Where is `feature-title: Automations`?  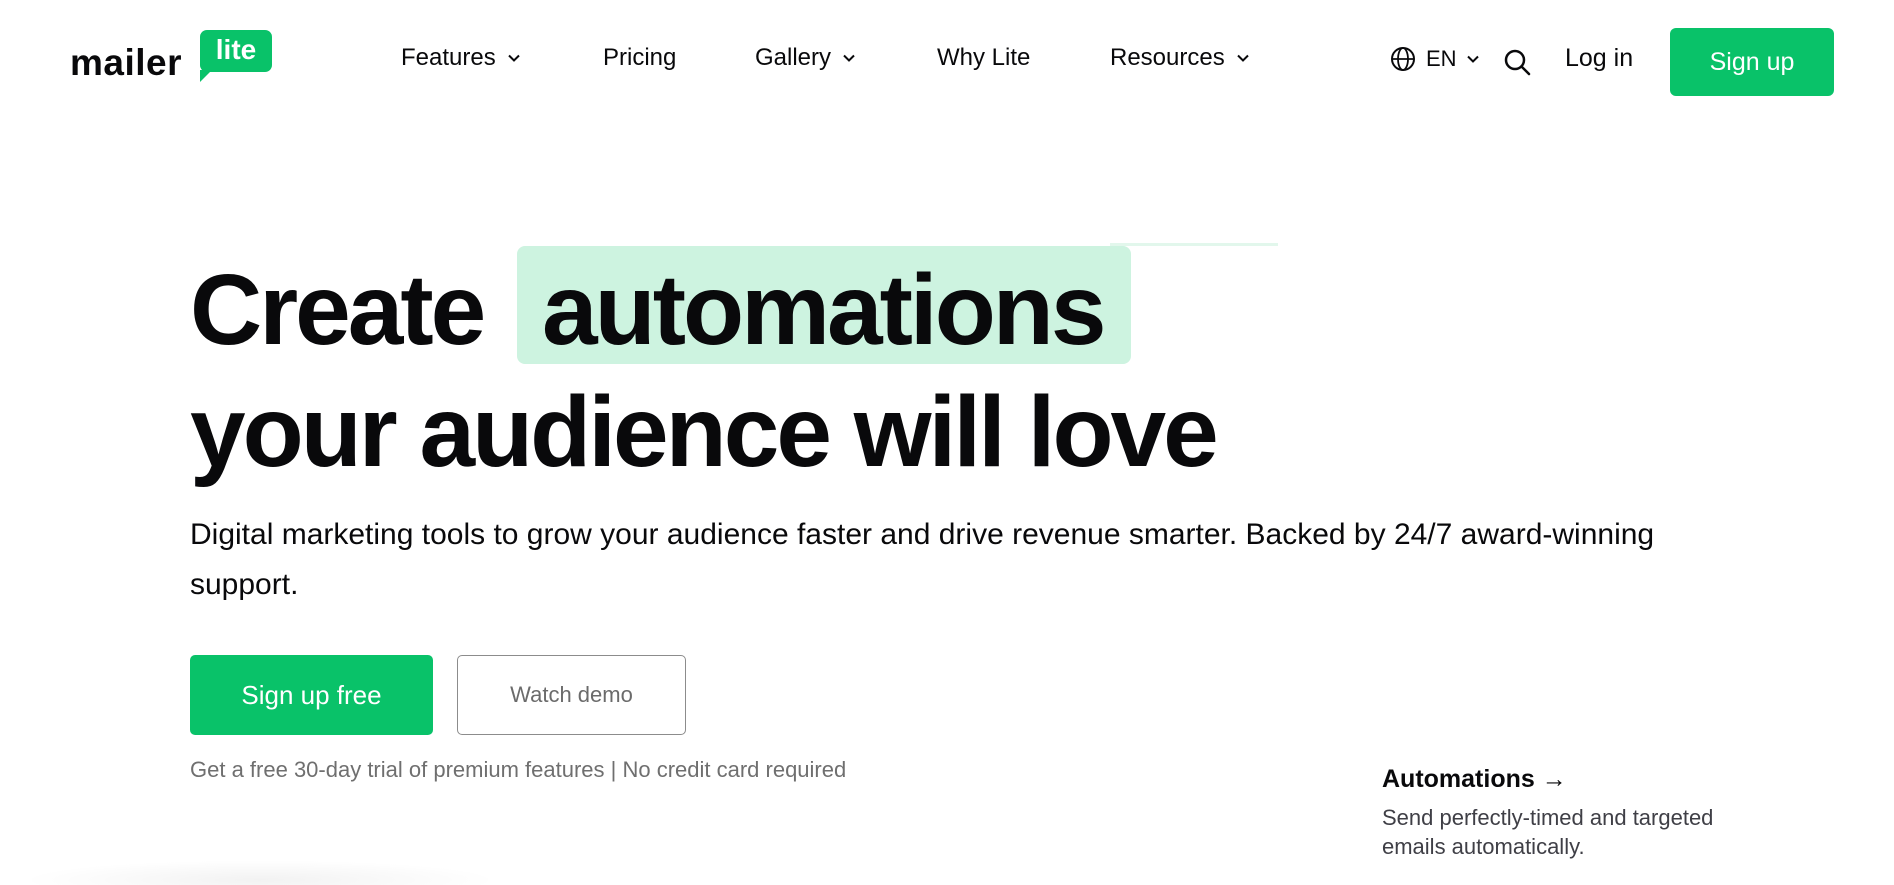
feature-title: Automations is located at coordinates (1458, 779).